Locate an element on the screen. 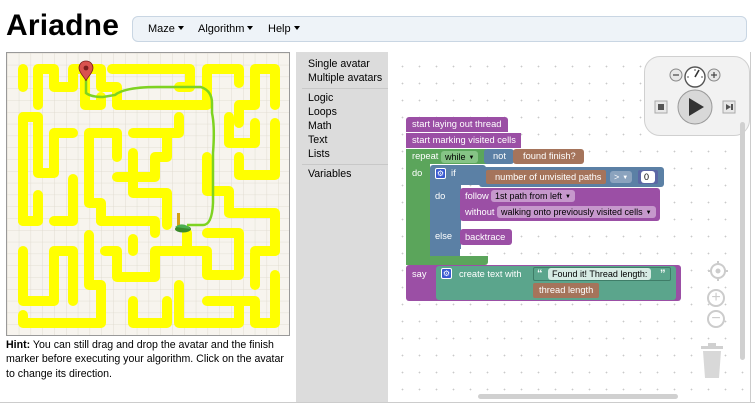  vertical-scrollbar is located at coordinates (742, 241).